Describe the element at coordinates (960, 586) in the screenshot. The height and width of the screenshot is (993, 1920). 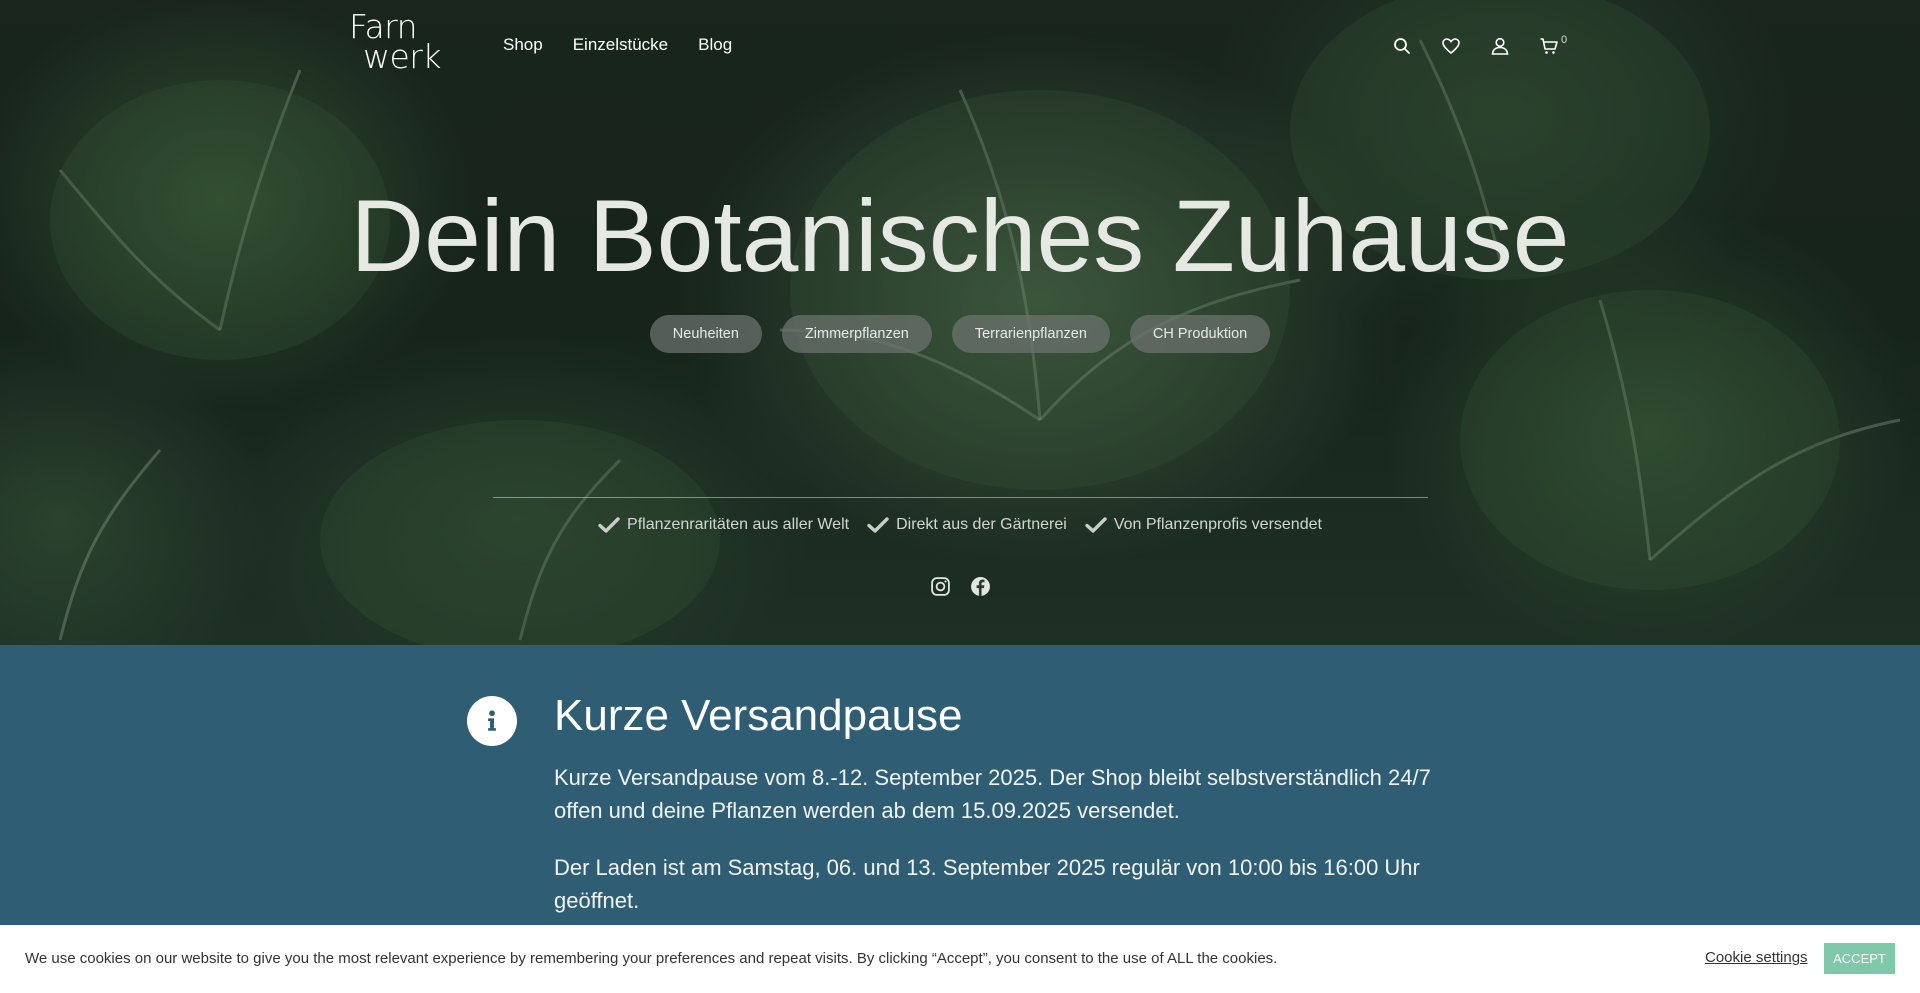
I see `social-links` at that location.